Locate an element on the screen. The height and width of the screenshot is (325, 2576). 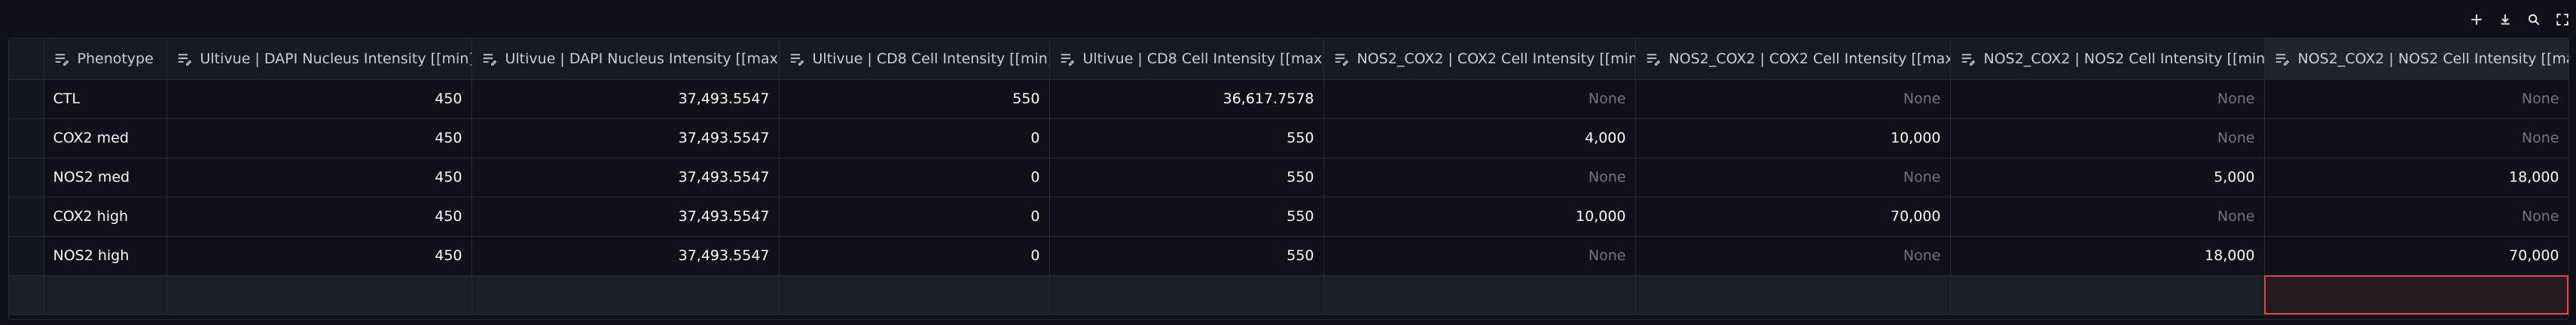
table-cell: 36,617.7578 is located at coordinates (1187, 99).